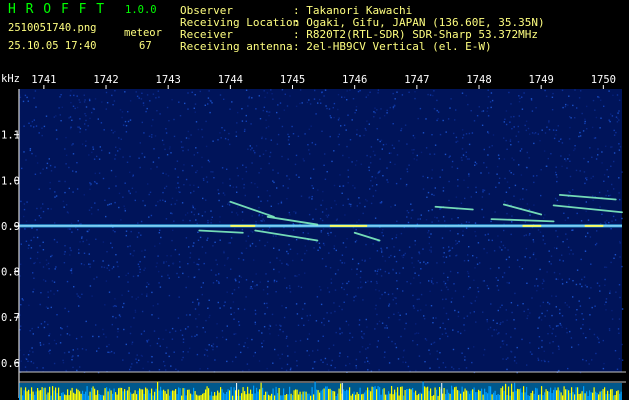 This screenshot has width=629, height=400. I want to click on x-tick-label-1749: 1749, so click(541, 80).